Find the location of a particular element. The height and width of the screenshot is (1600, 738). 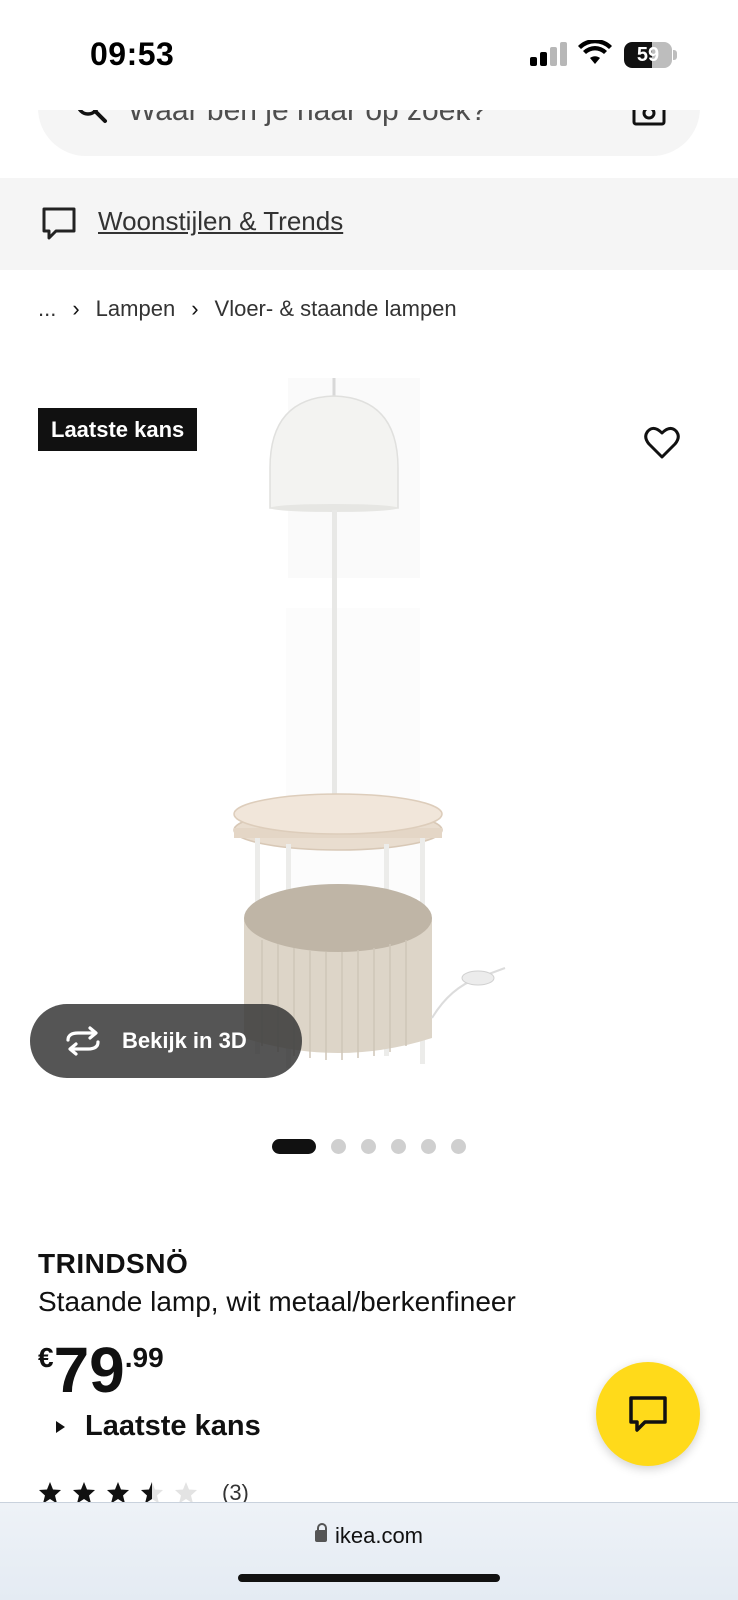

product-price: €79.99 is located at coordinates (101, 1370).